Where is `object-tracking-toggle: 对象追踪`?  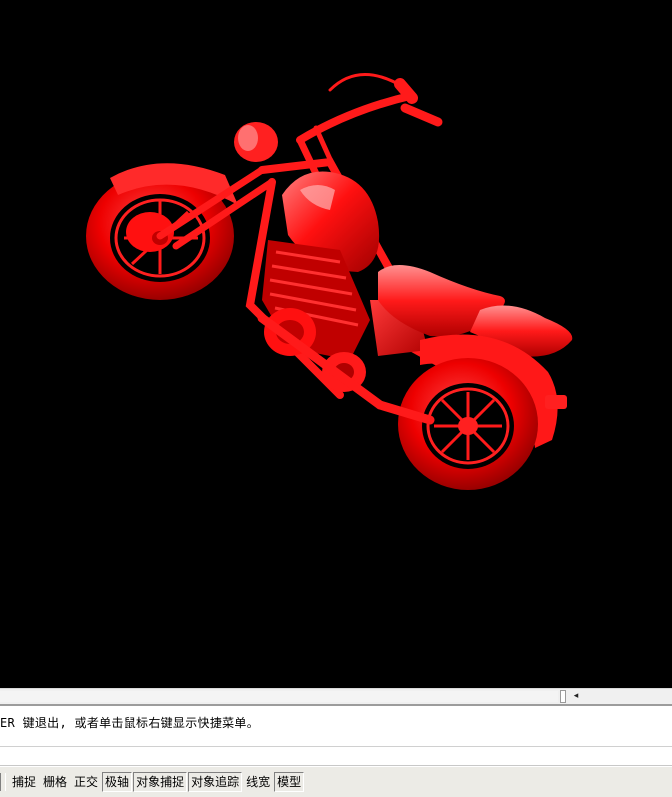
object-tracking-toggle: 对象追踪 is located at coordinates (215, 782).